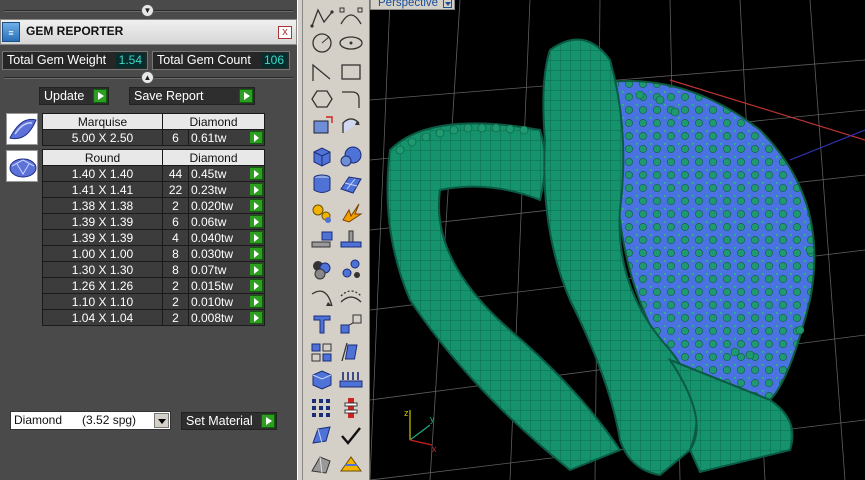 The width and height of the screenshot is (865, 480). What do you see at coordinates (322, 464) in the screenshot?
I see `render-icon` at bounding box center [322, 464].